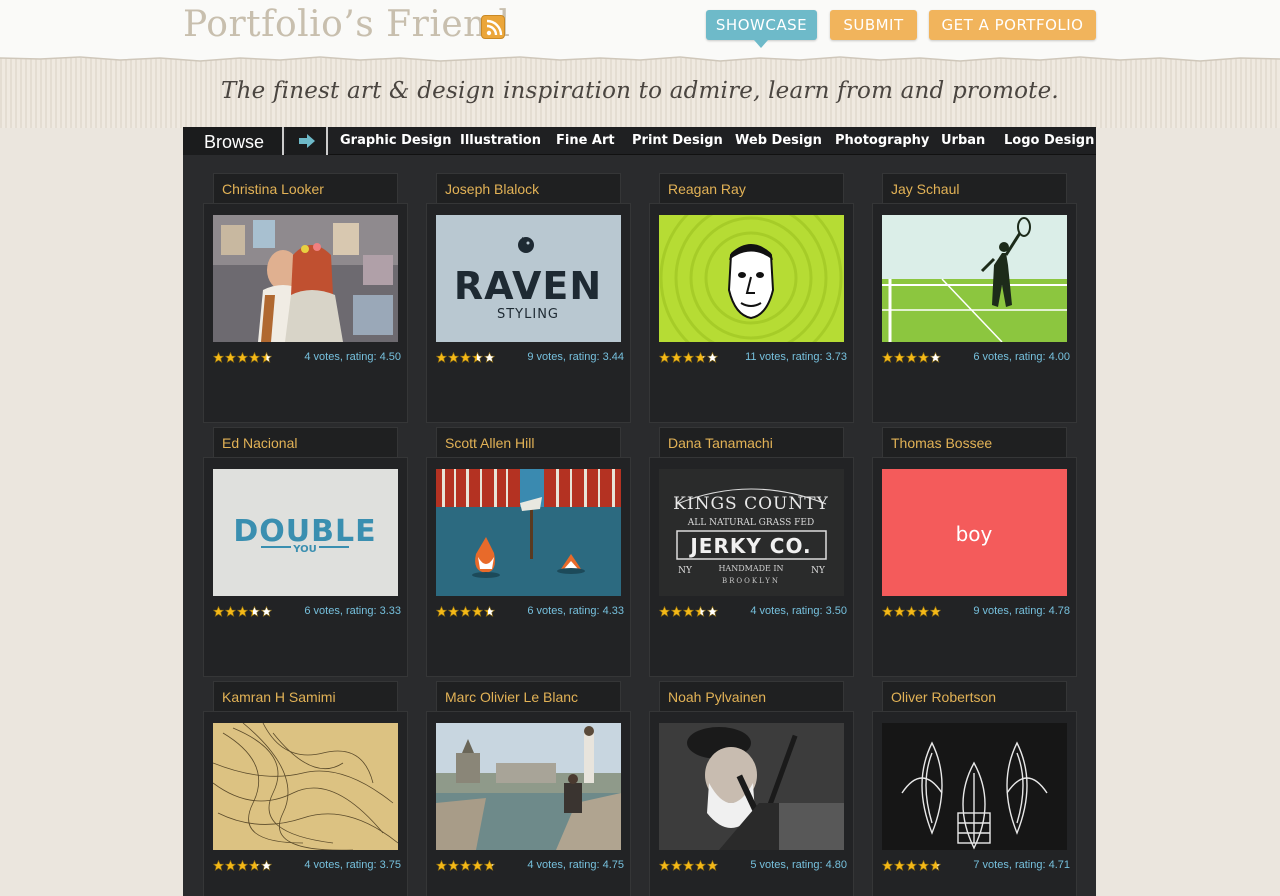 The width and height of the screenshot is (1280, 896). I want to click on portfolio-name: Dana Tanamachi, so click(751, 442).